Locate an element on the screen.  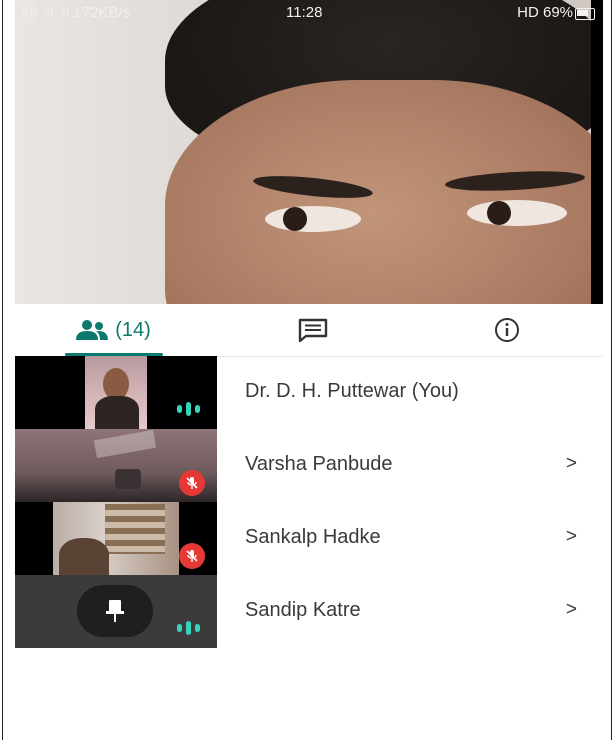
status-time: 11:28 is located at coordinates (304, 12).